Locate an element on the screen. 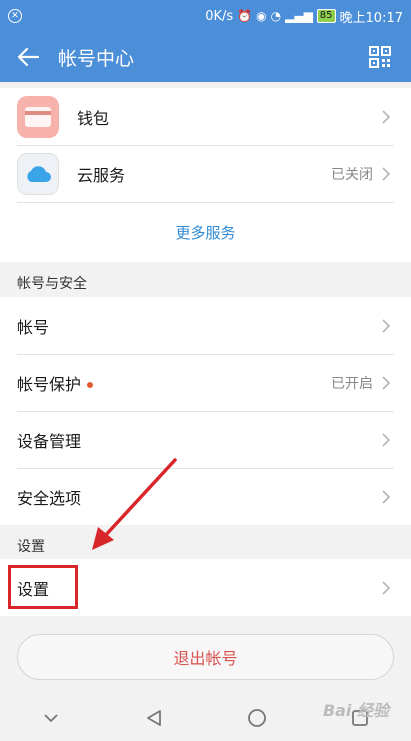 This screenshot has height=741, width=411. wifi-icon: ◔ is located at coordinates (276, 16).